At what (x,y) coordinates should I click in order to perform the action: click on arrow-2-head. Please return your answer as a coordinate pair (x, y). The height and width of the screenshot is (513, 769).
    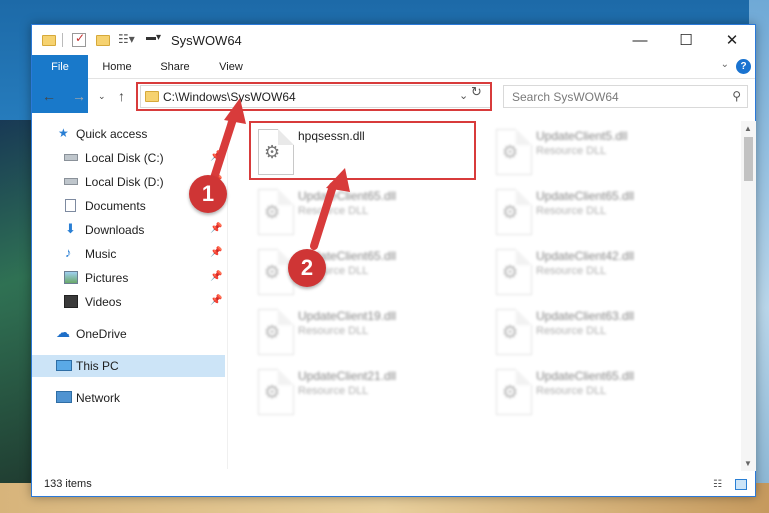
    Looking at the image, I should click on (338, 180).